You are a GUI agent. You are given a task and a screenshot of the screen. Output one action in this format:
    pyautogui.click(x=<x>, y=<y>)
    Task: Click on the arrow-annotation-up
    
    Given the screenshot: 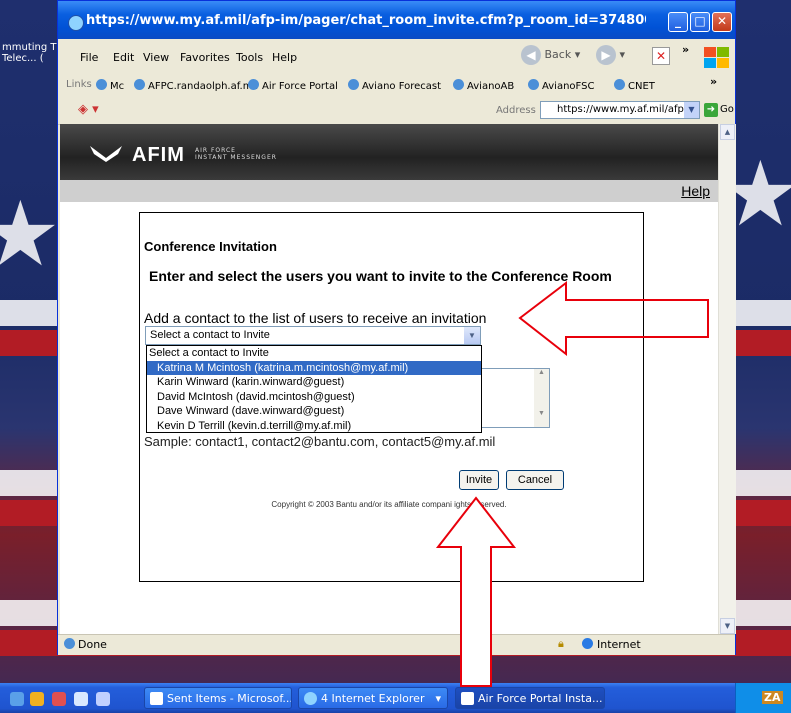 What is the action you would take?
    pyautogui.click(x=476, y=591)
    